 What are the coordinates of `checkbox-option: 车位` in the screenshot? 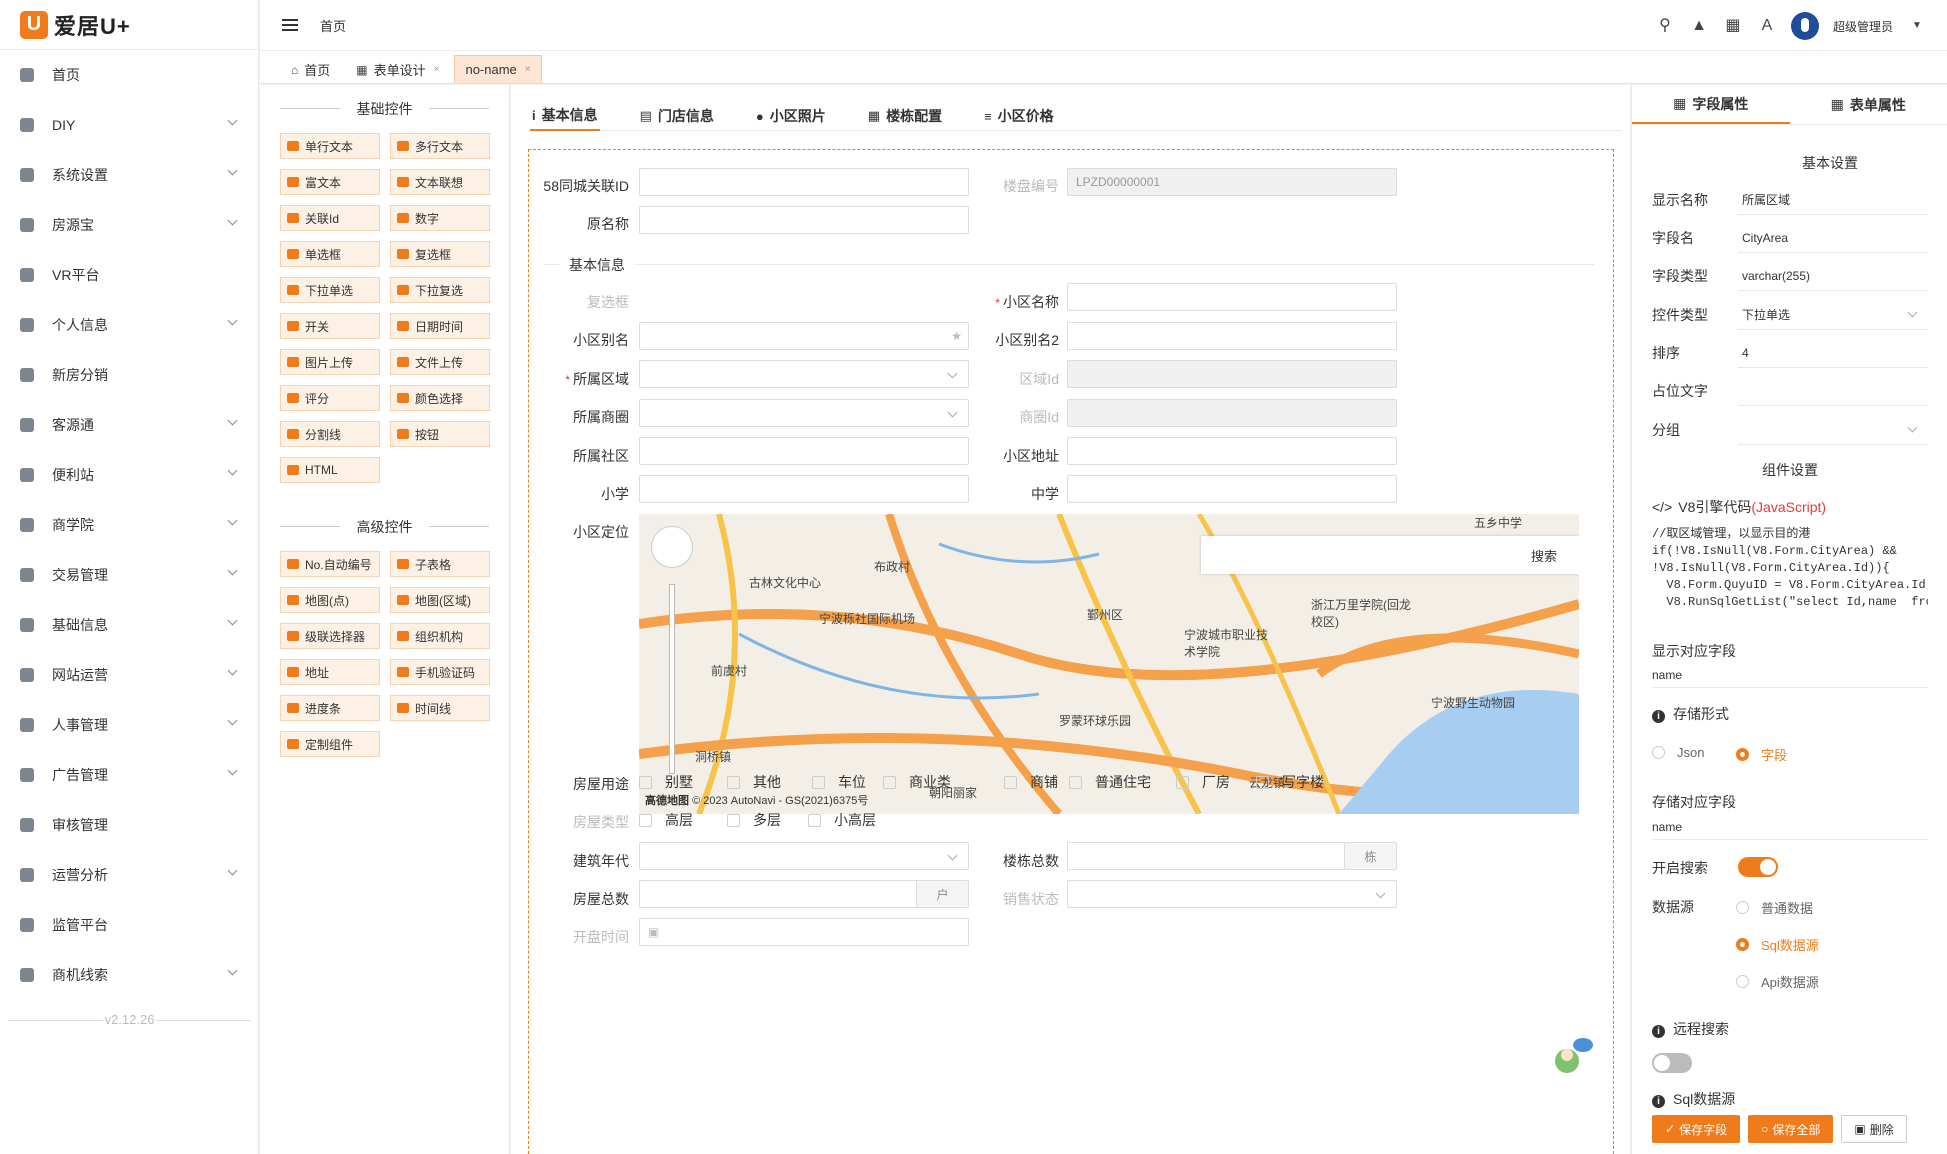 It's located at (839, 782).